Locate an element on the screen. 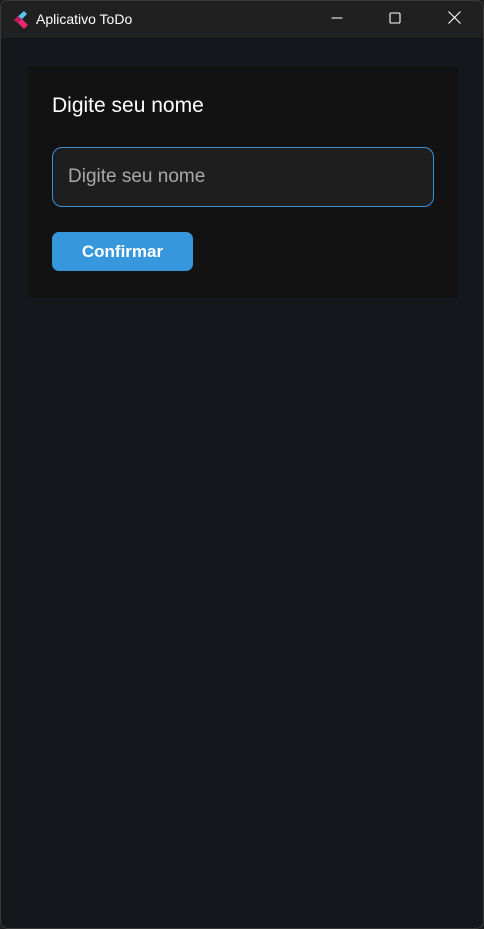 Image resolution: width=484 pixels, height=929 pixels. title-bar: Aplicativo ToDo is located at coordinates (242, 19).